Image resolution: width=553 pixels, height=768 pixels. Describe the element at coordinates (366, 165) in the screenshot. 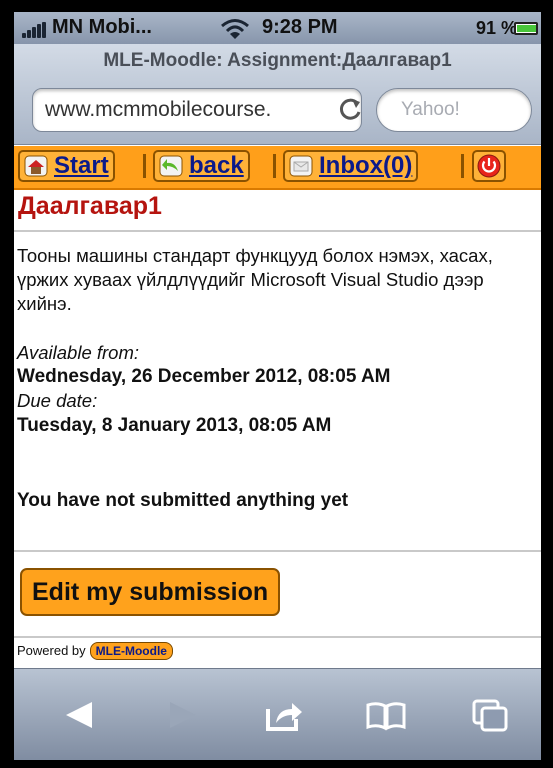

I see `inbox-label: Inbox(0)` at that location.